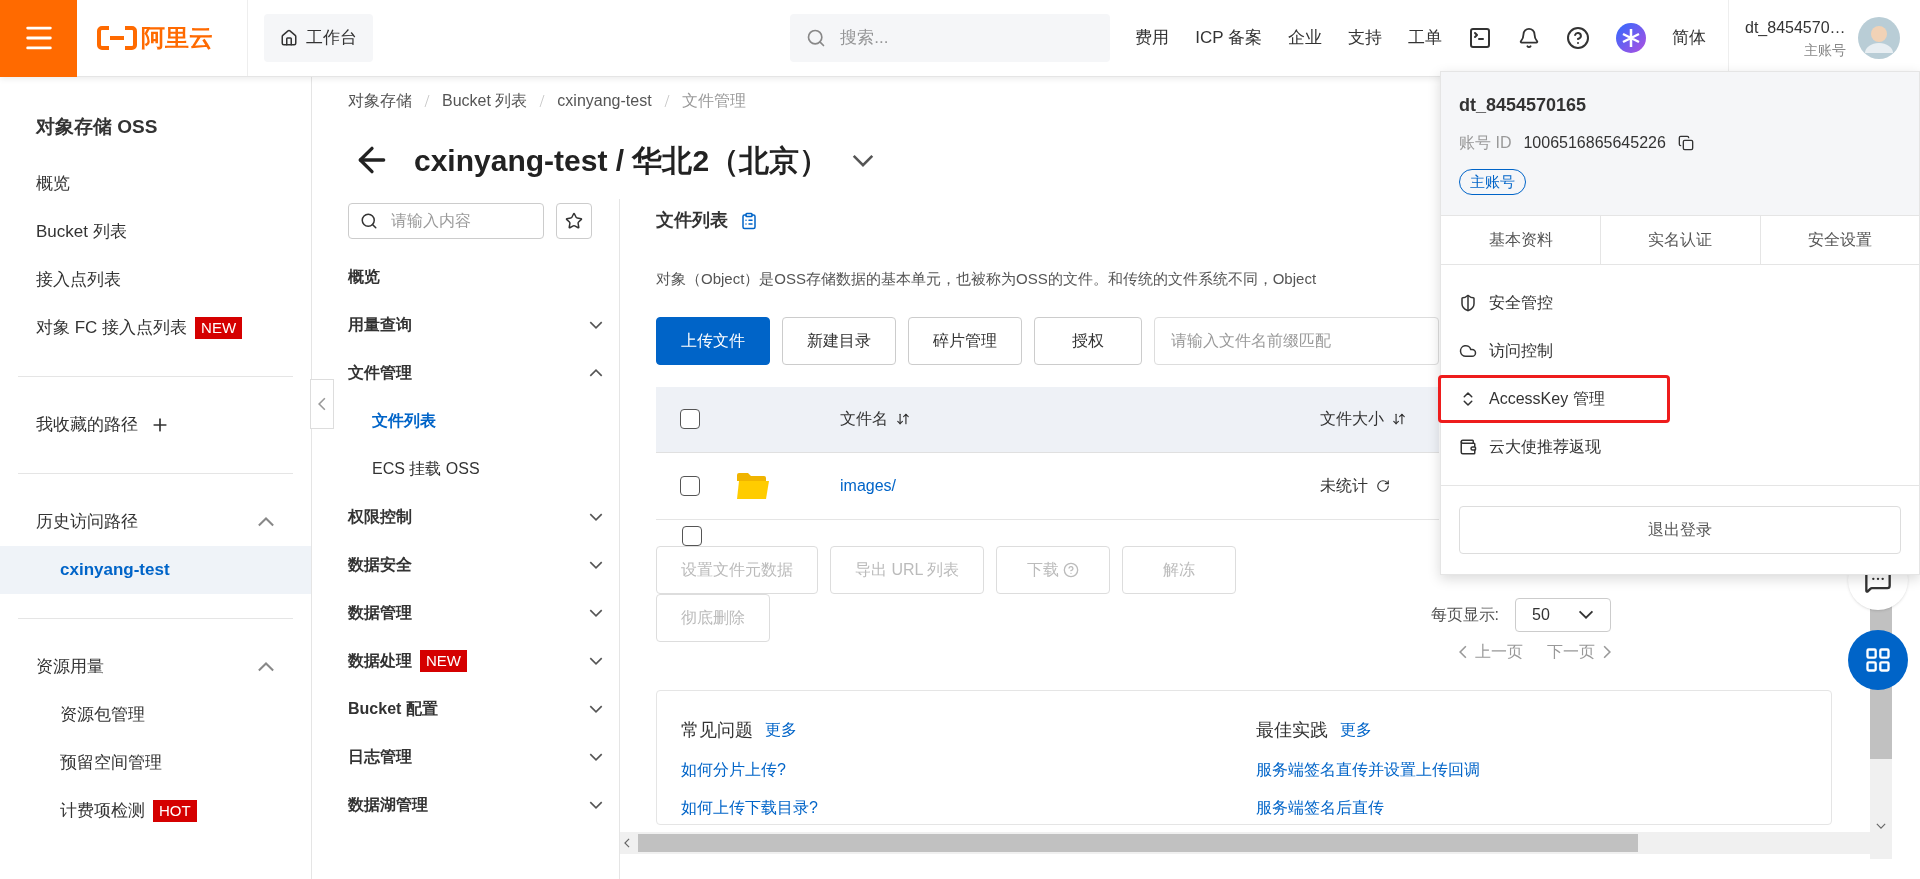 This screenshot has width=1920, height=879. What do you see at coordinates (475, 805) in the screenshot?
I see `menu-item: 数据湖管理` at bounding box center [475, 805].